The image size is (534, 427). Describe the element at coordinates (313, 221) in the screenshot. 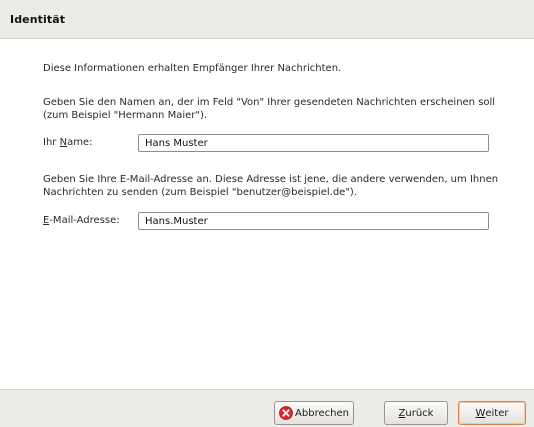

I see `email-input` at that location.